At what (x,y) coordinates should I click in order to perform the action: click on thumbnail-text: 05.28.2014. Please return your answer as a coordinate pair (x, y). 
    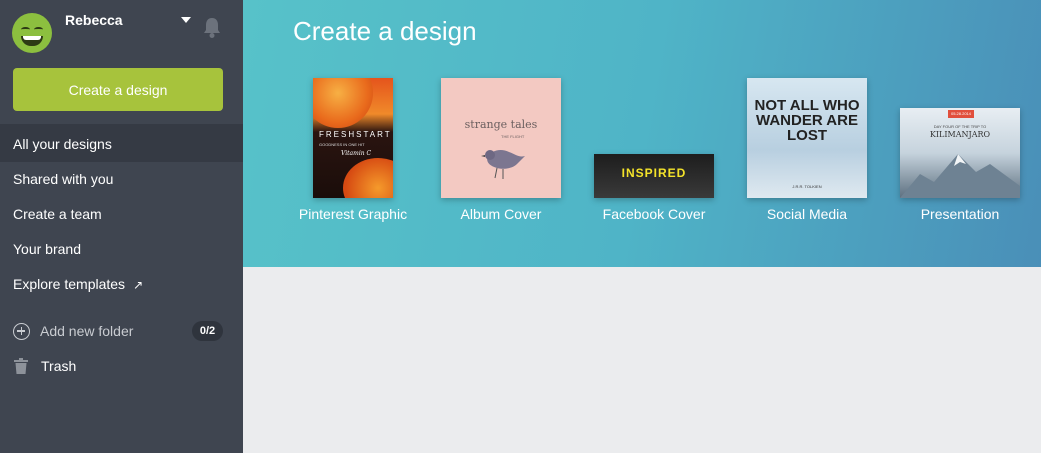
    Looking at the image, I should click on (961, 114).